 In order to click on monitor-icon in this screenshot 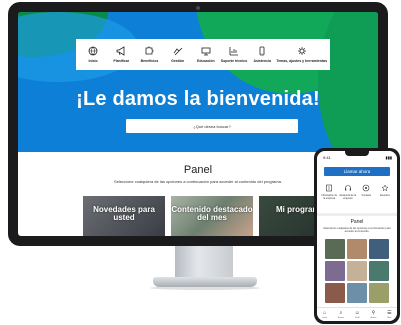, I will do `click(206, 51)`.